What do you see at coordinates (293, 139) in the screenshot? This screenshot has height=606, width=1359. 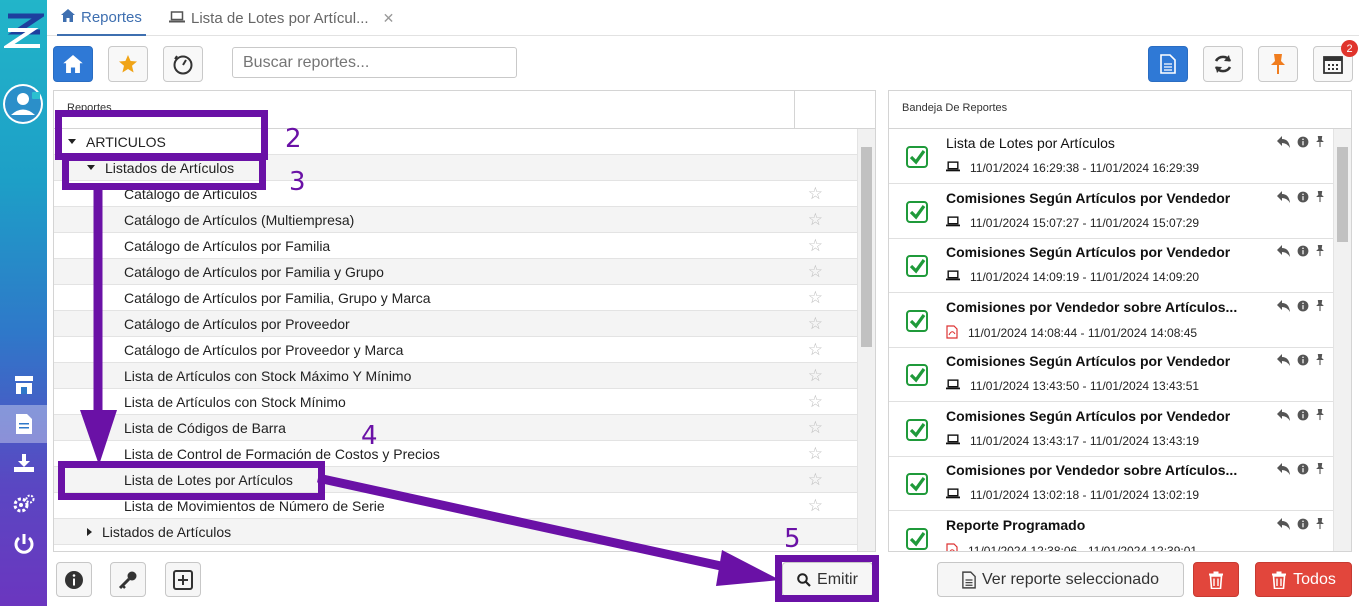 I see `annotation-step-2: 2` at bounding box center [293, 139].